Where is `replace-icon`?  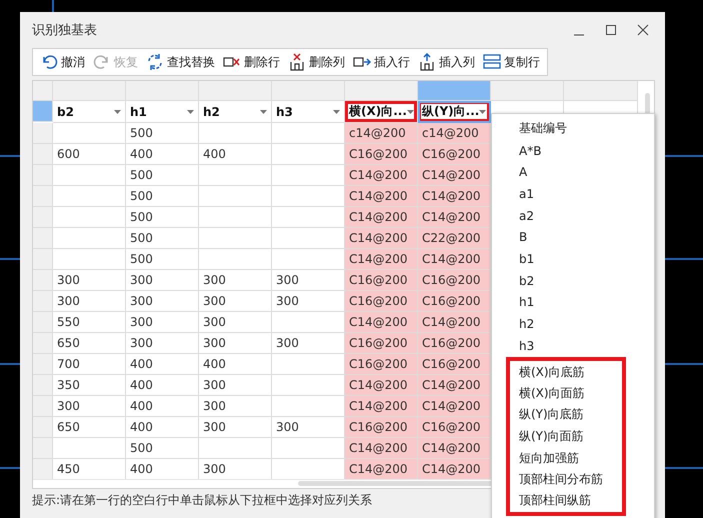
replace-icon is located at coordinates (155, 62).